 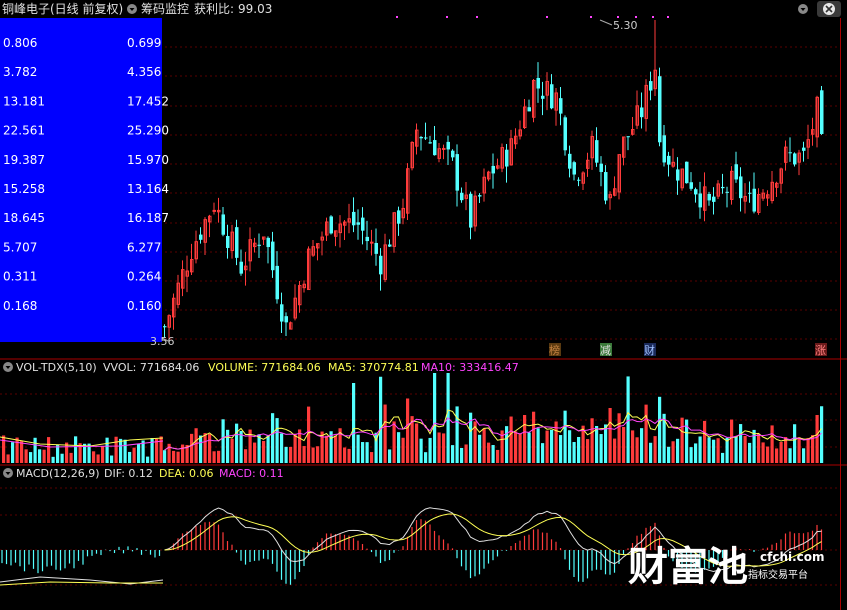 I want to click on high-price-annotation: 5.30, so click(x=618, y=25).